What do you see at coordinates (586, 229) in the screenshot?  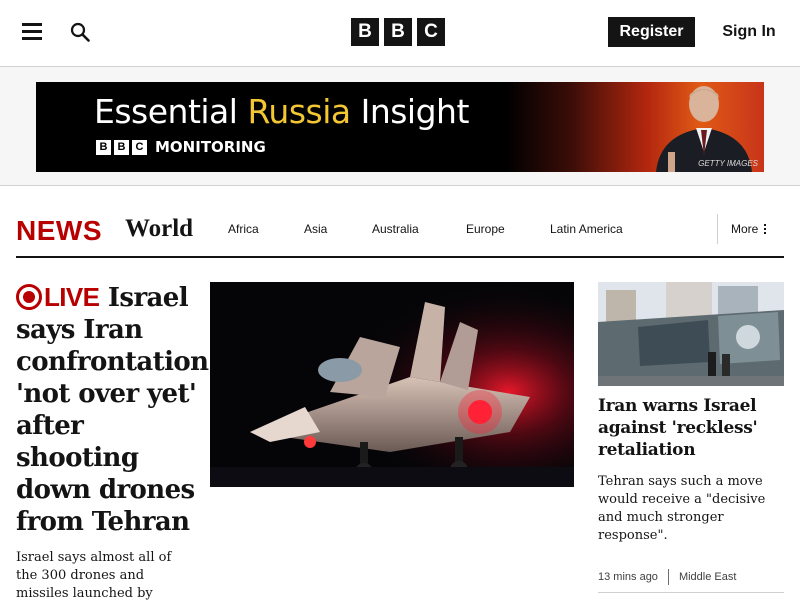 I see `nav-item-latin-america: Latin America` at bounding box center [586, 229].